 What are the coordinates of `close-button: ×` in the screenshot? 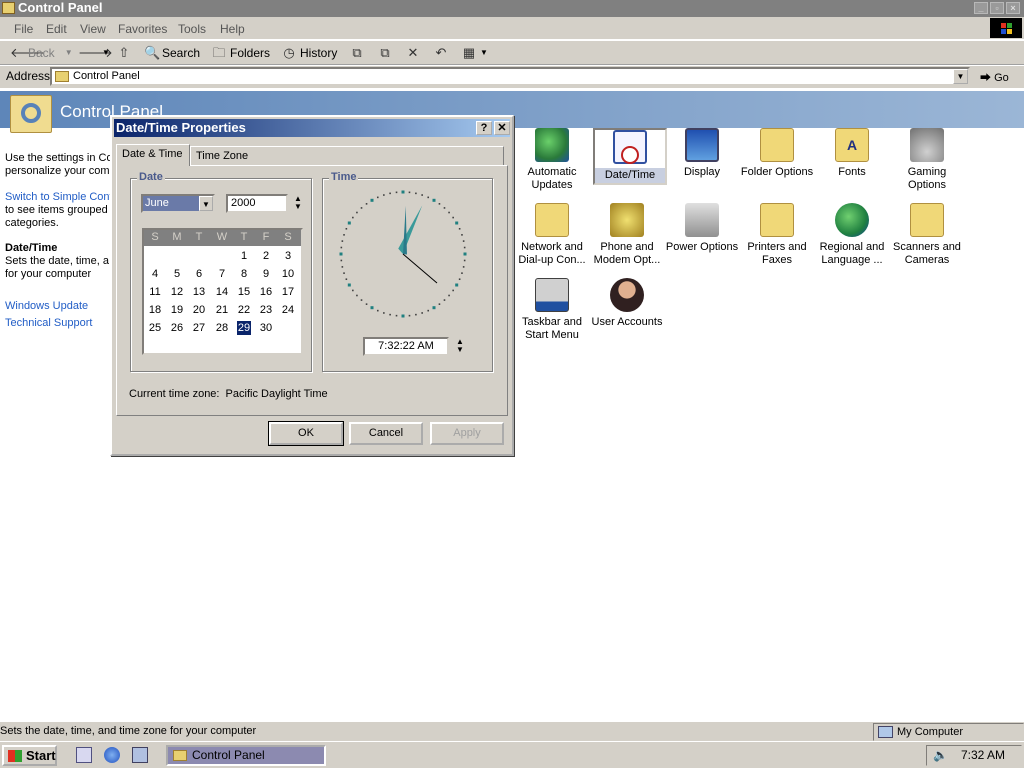 It's located at (1013, 8).